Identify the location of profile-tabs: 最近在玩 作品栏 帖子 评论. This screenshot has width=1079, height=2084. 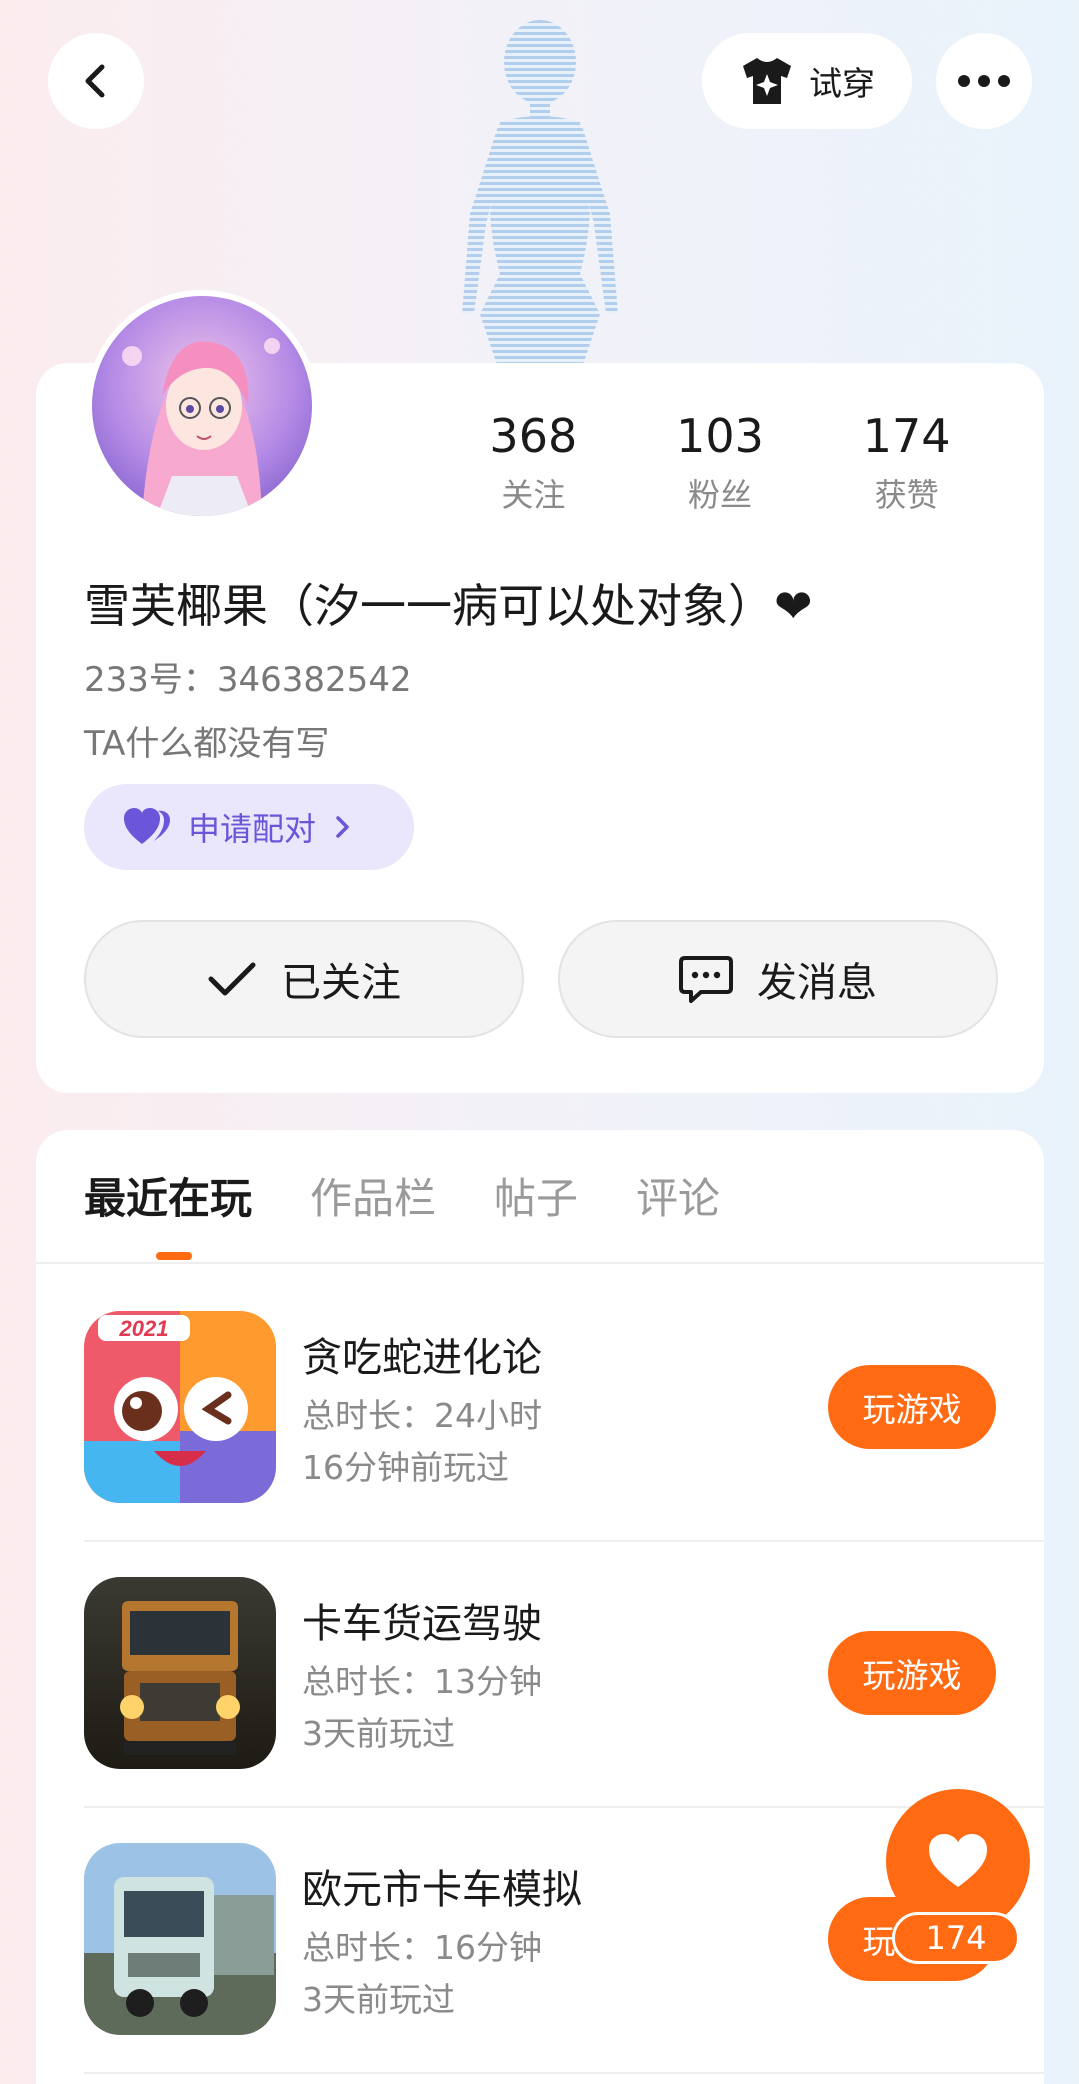
(402, 1195).